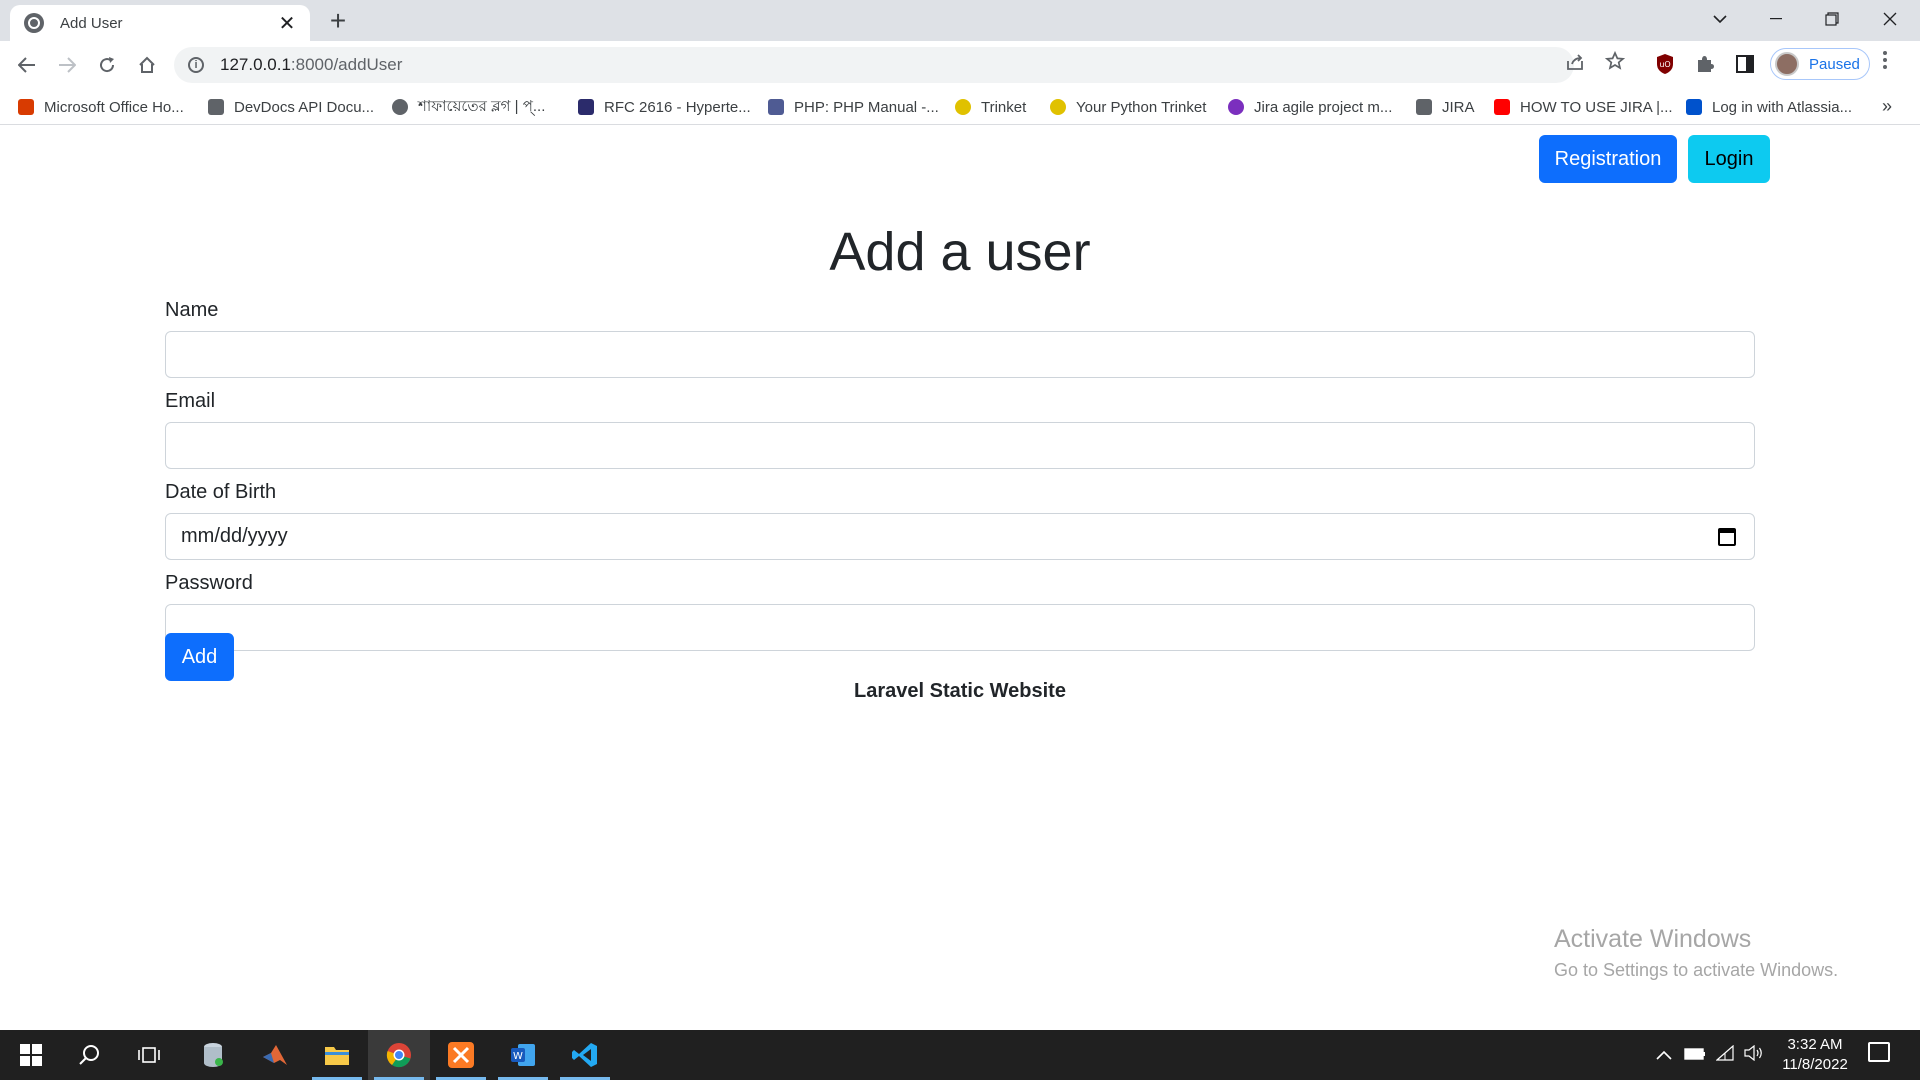 The image size is (1920, 1080). I want to click on ublock-icon: uO, so click(1665, 64).